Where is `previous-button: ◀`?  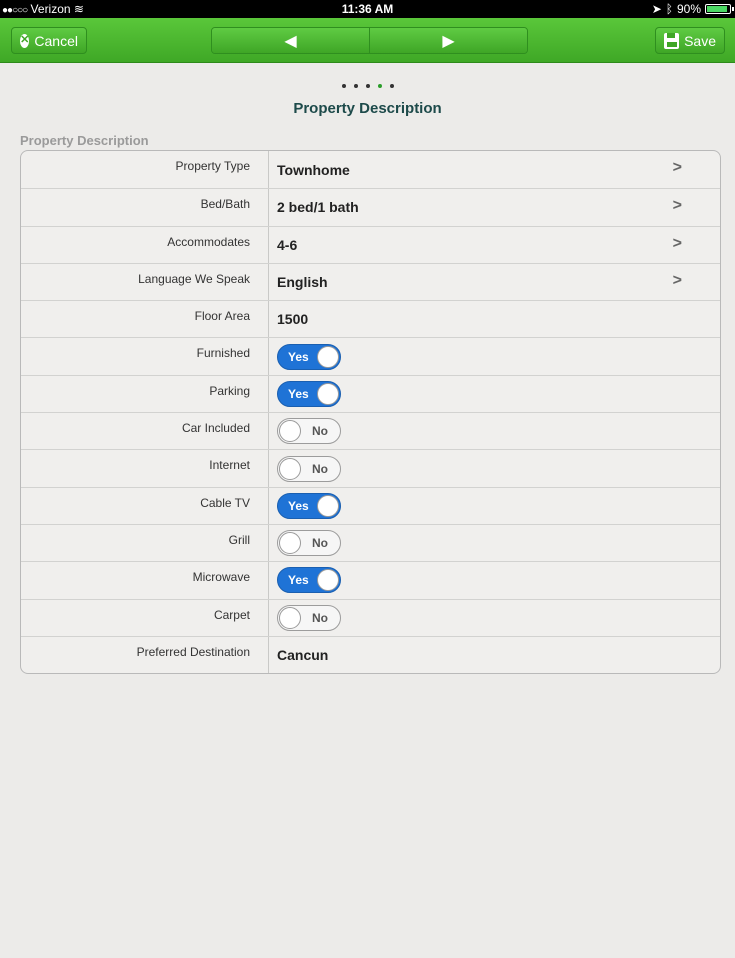
previous-button: ◀ is located at coordinates (290, 40).